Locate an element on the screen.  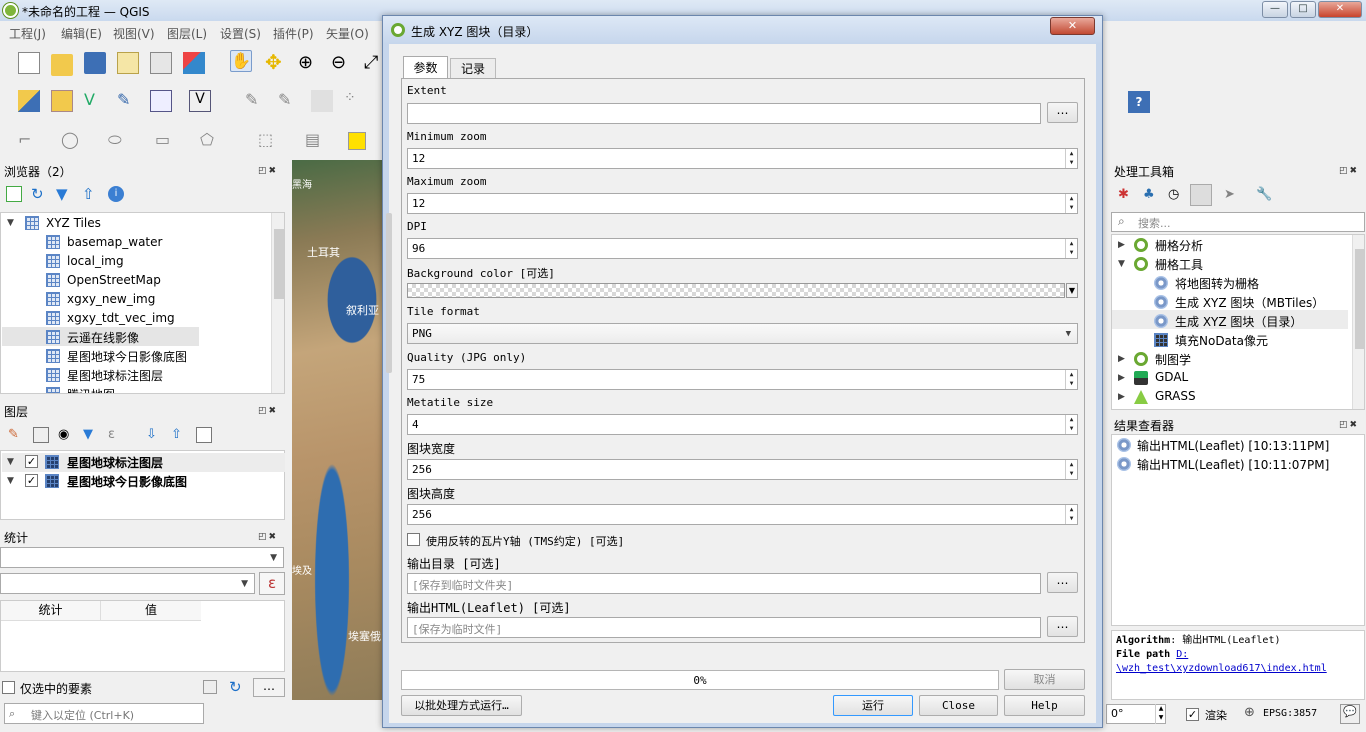
browser-root-xyz: XYZ Tiles is located at coordinates (73, 223).